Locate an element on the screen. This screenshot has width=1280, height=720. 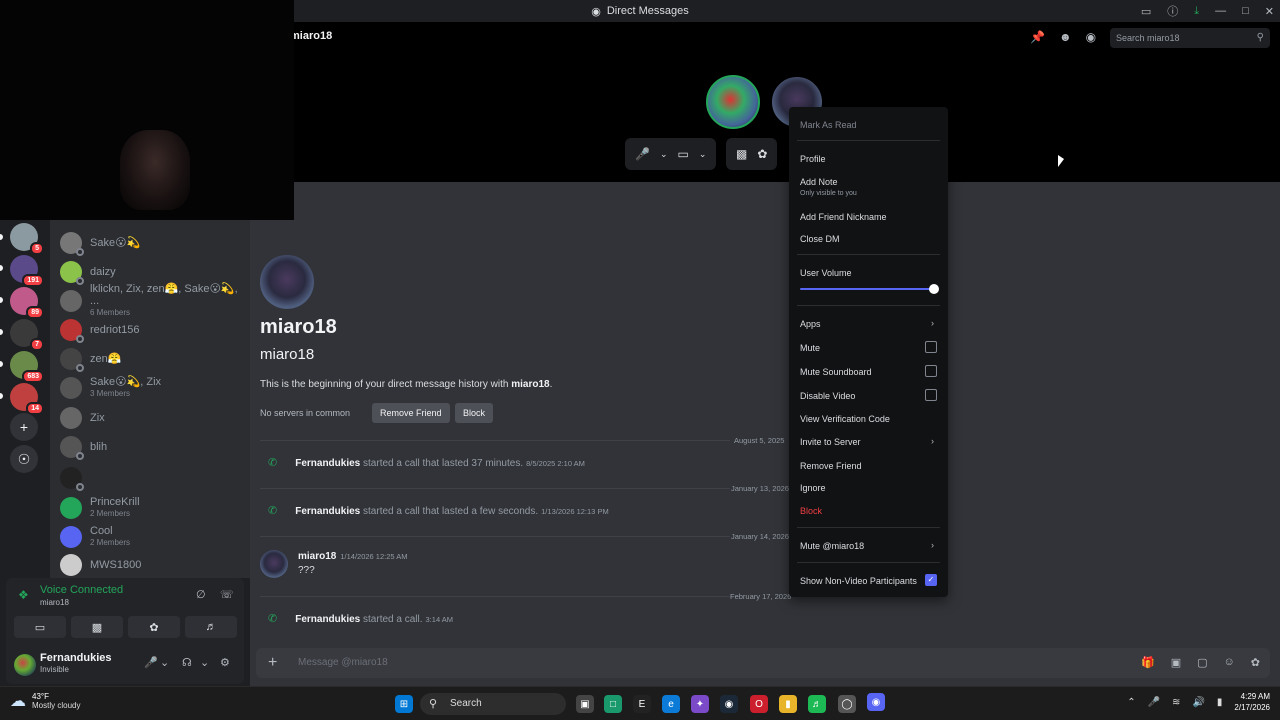
server-icon: 89 is located at coordinates (27, 303).